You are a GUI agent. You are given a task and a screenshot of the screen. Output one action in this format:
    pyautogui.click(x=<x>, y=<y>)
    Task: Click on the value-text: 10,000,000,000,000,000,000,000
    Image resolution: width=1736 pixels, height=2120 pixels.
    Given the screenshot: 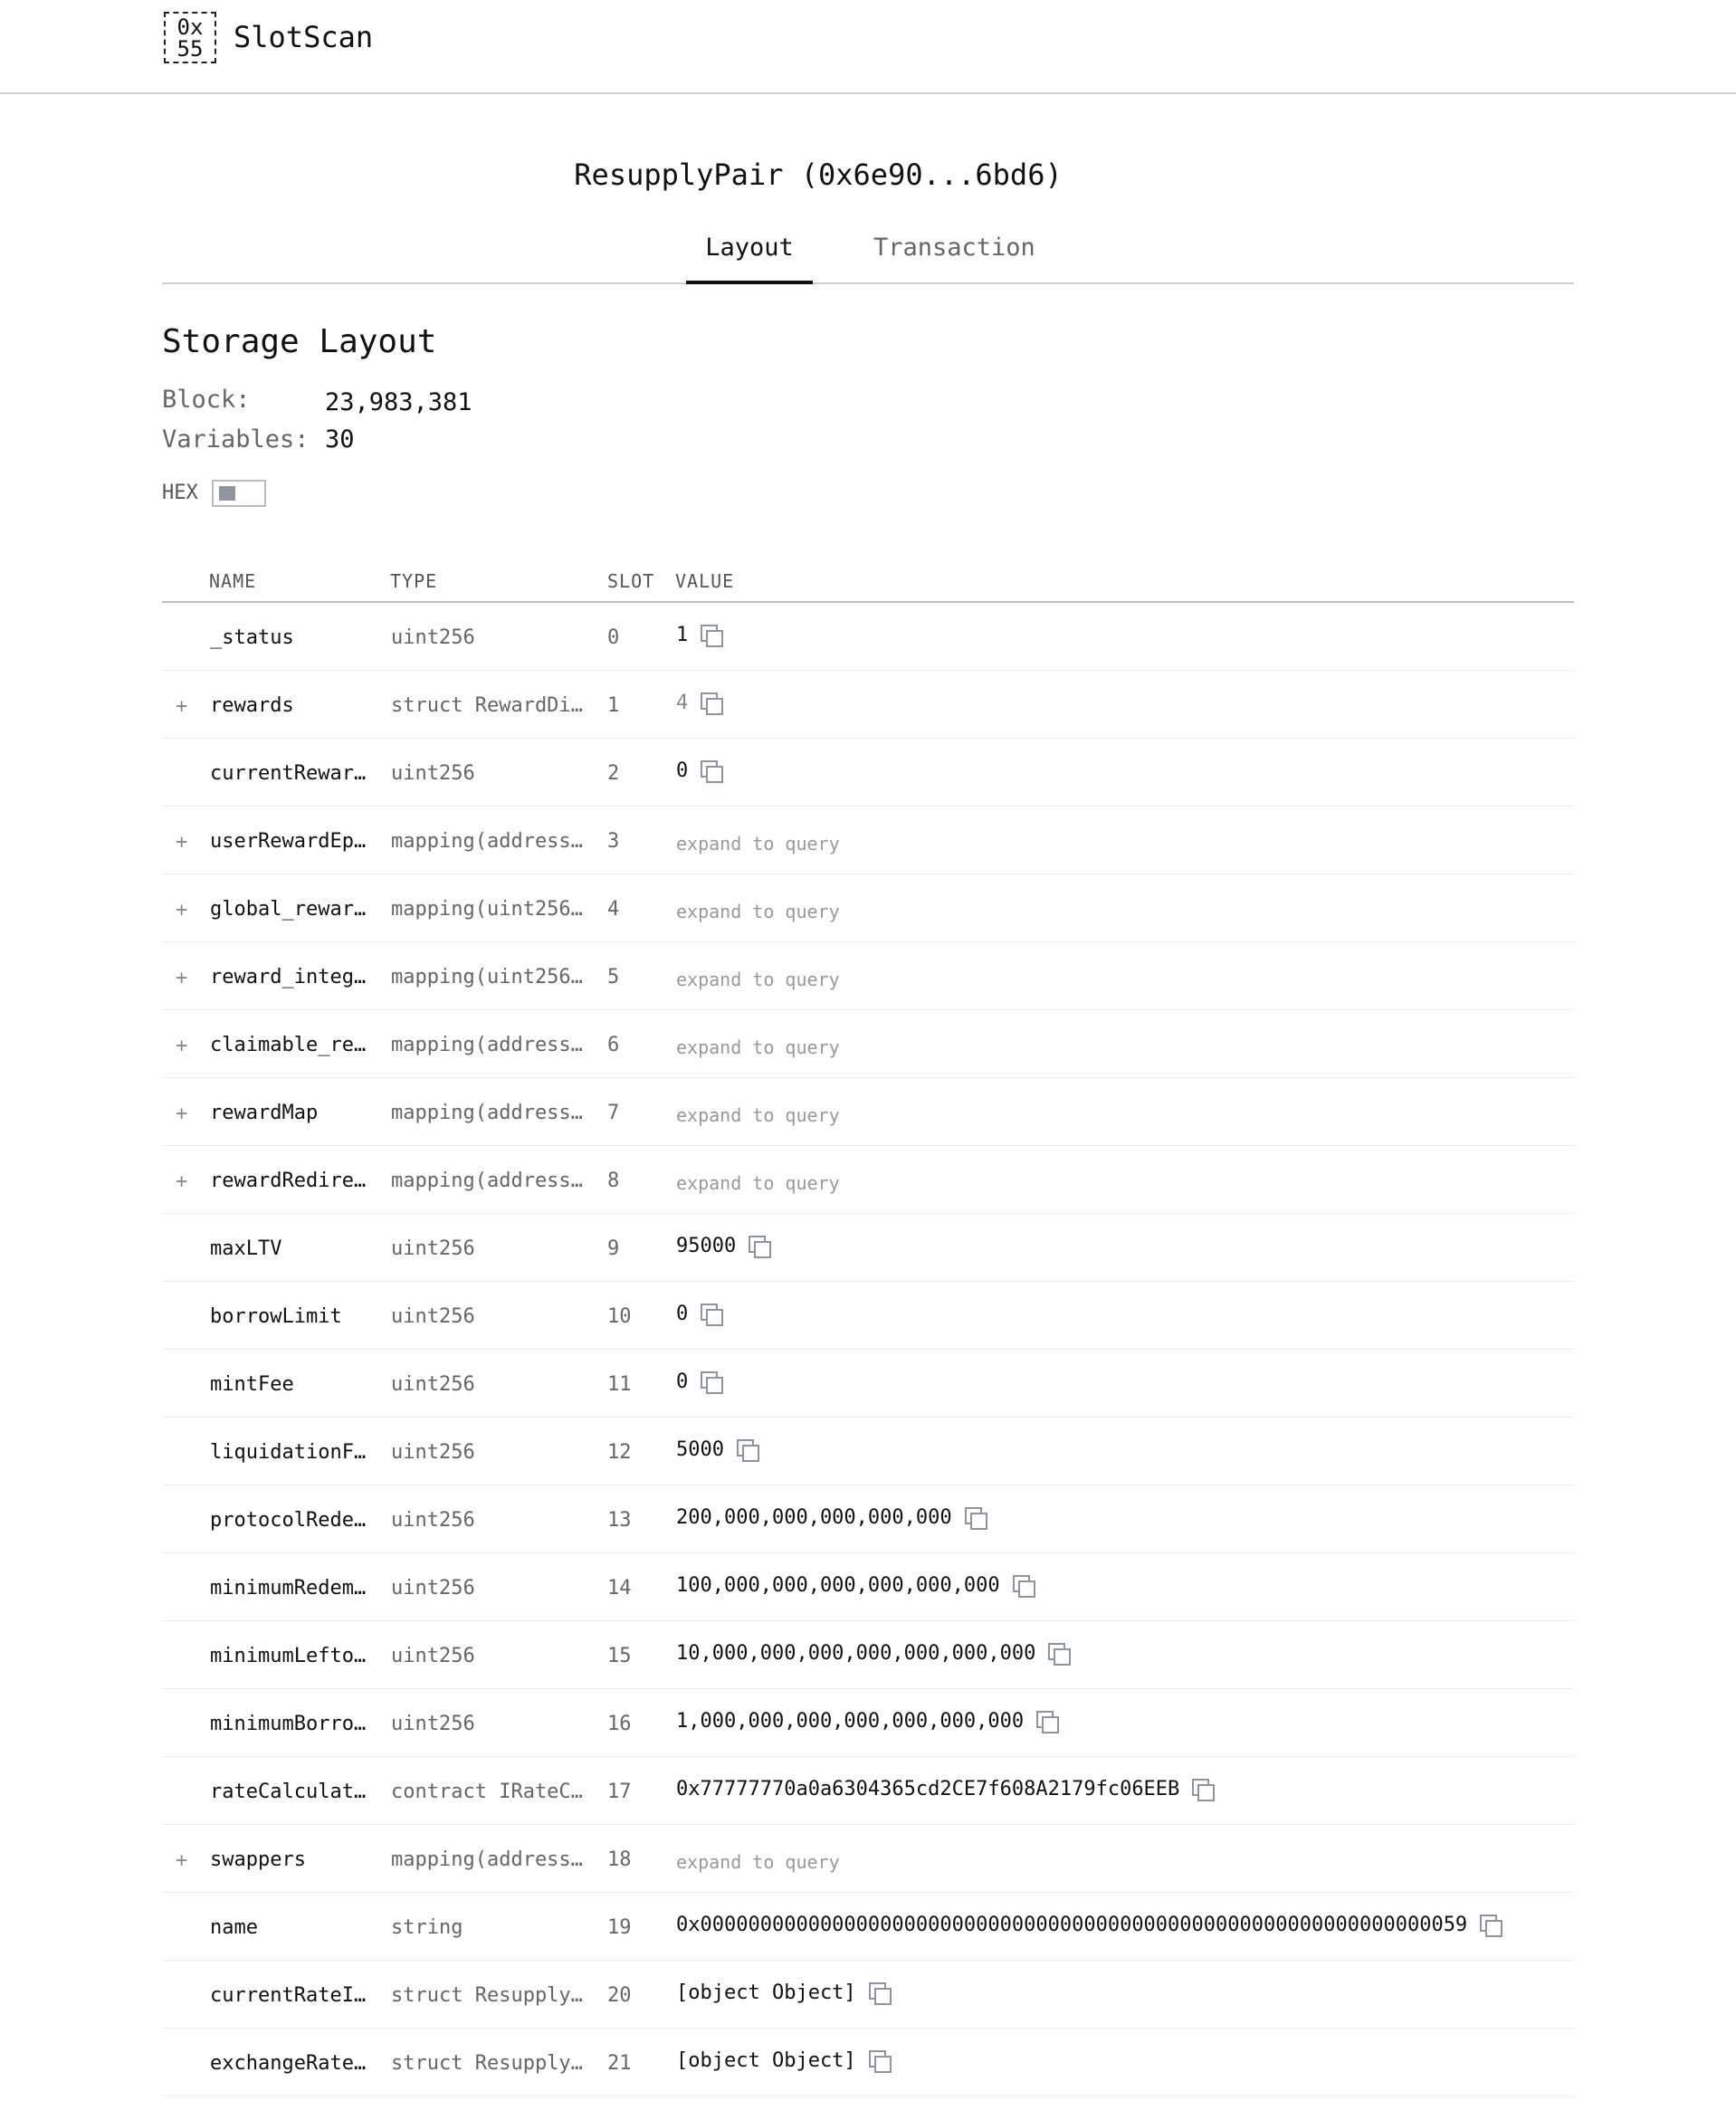 What is the action you would take?
    pyautogui.click(x=856, y=1653)
    